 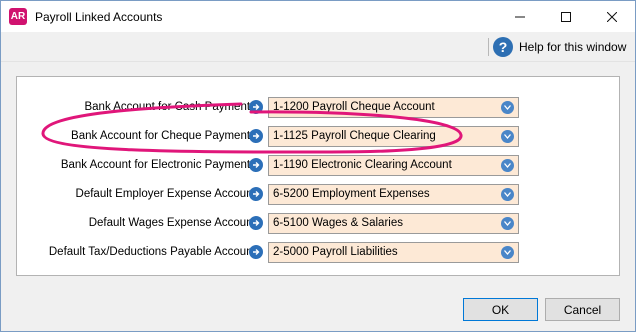 I want to click on help-toolbar: ? Help for this window, so click(x=318, y=47).